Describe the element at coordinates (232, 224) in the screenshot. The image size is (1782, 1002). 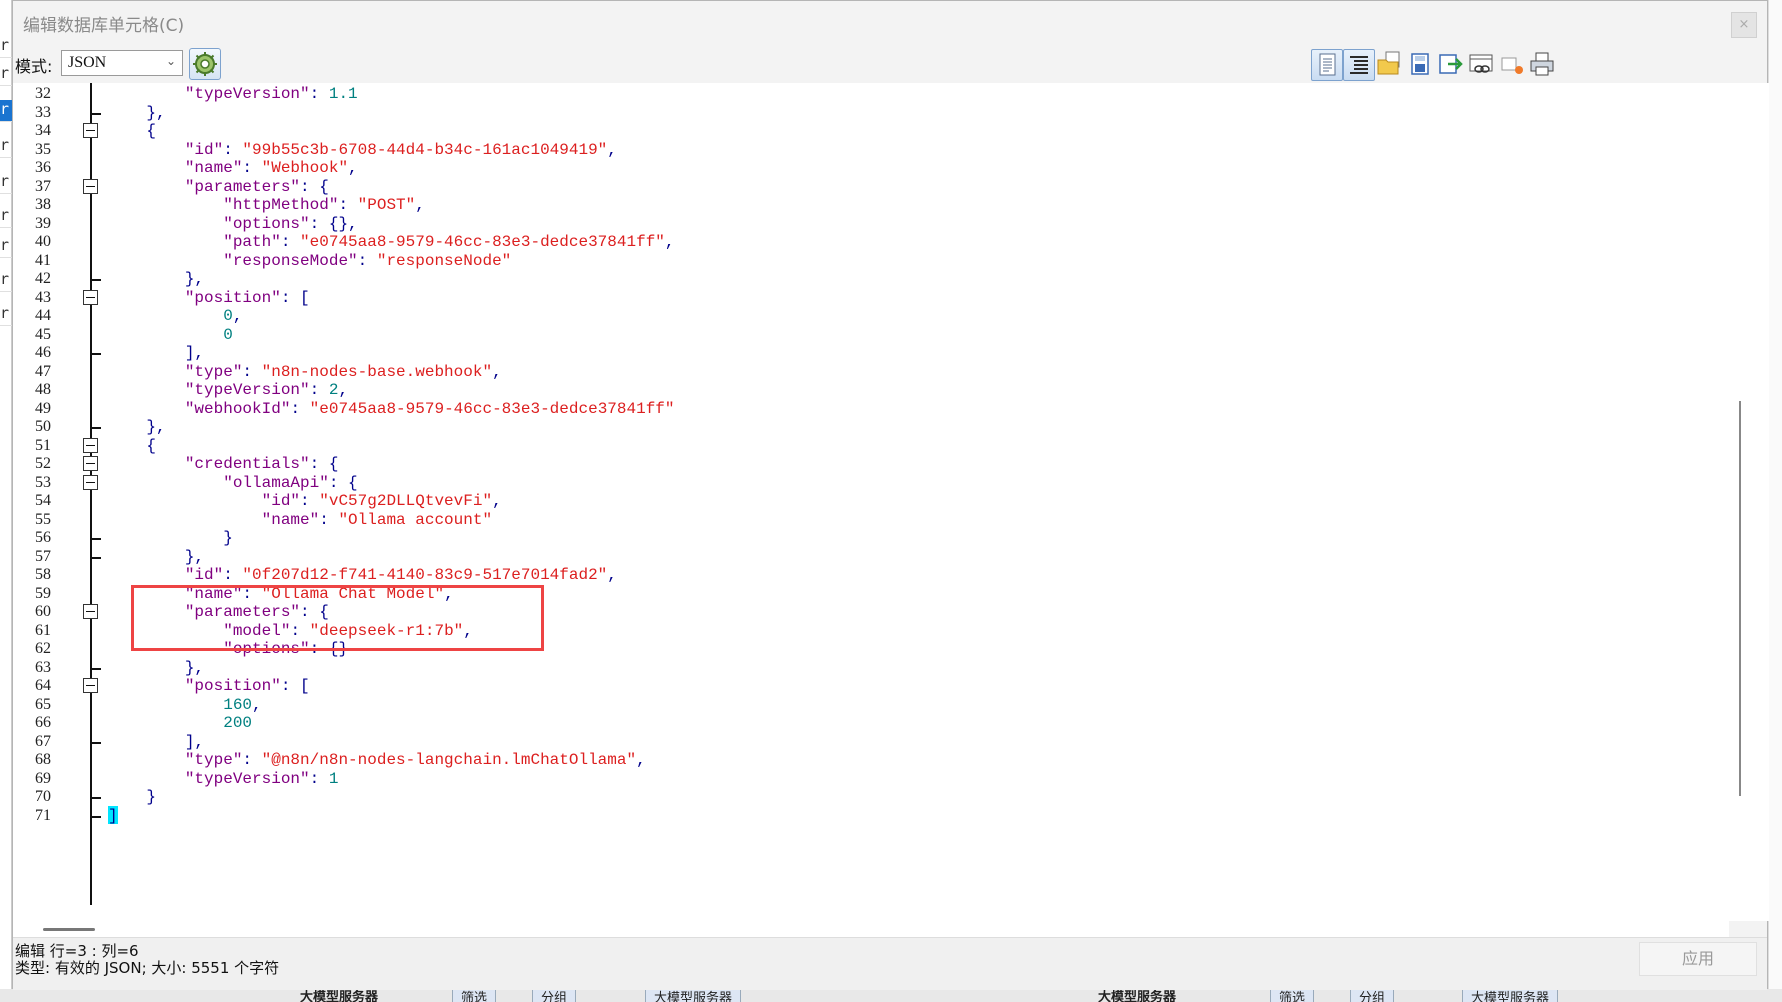
I see `code-line: "options": {},` at that location.